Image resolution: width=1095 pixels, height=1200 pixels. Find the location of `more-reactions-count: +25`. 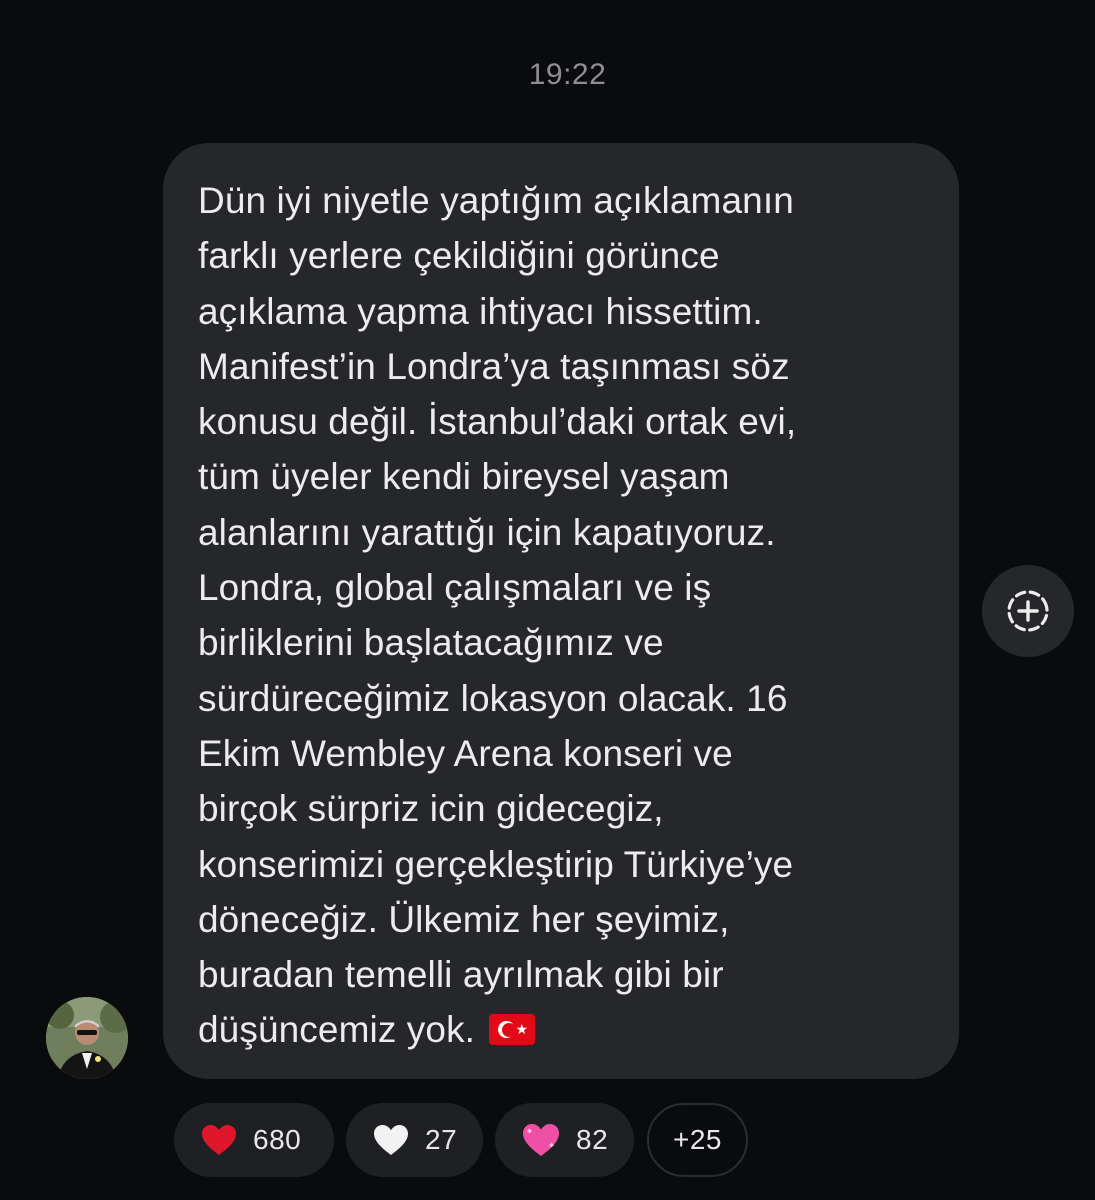

more-reactions-count: +25 is located at coordinates (697, 1139).